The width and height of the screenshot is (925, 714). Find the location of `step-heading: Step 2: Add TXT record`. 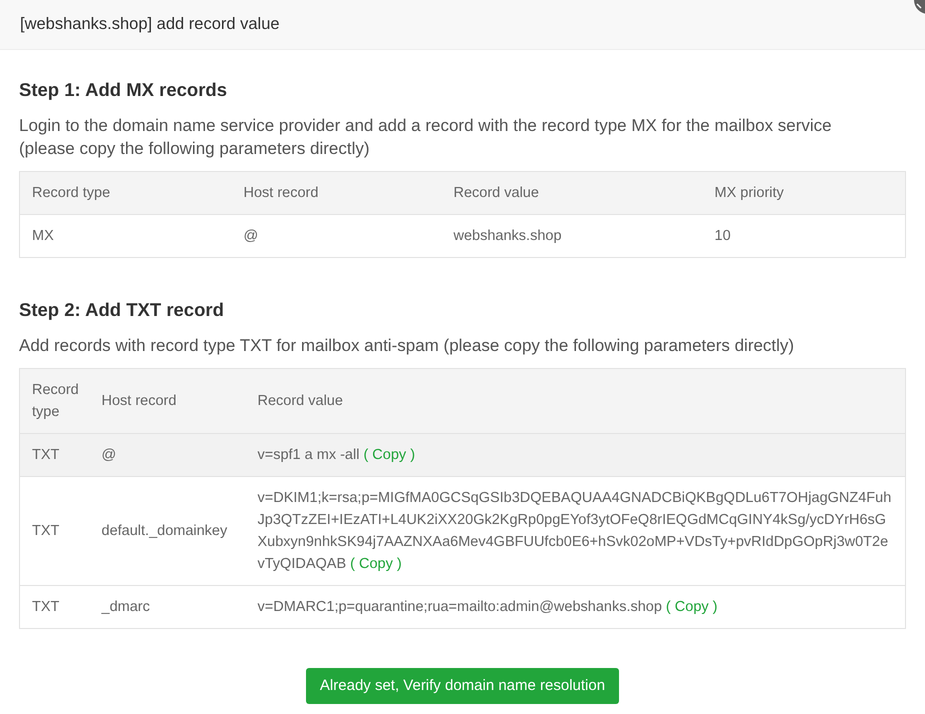

step-heading: Step 2: Add TXT record is located at coordinates (122, 310).